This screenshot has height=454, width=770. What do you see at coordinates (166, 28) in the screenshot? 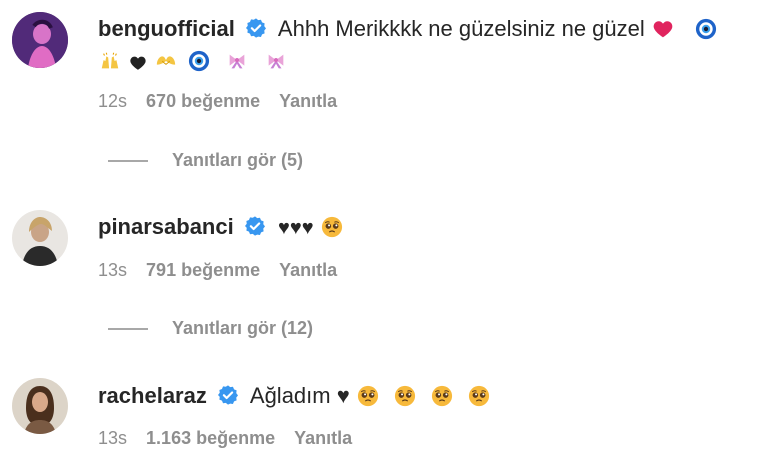
I see `username: benguofficial` at bounding box center [166, 28].